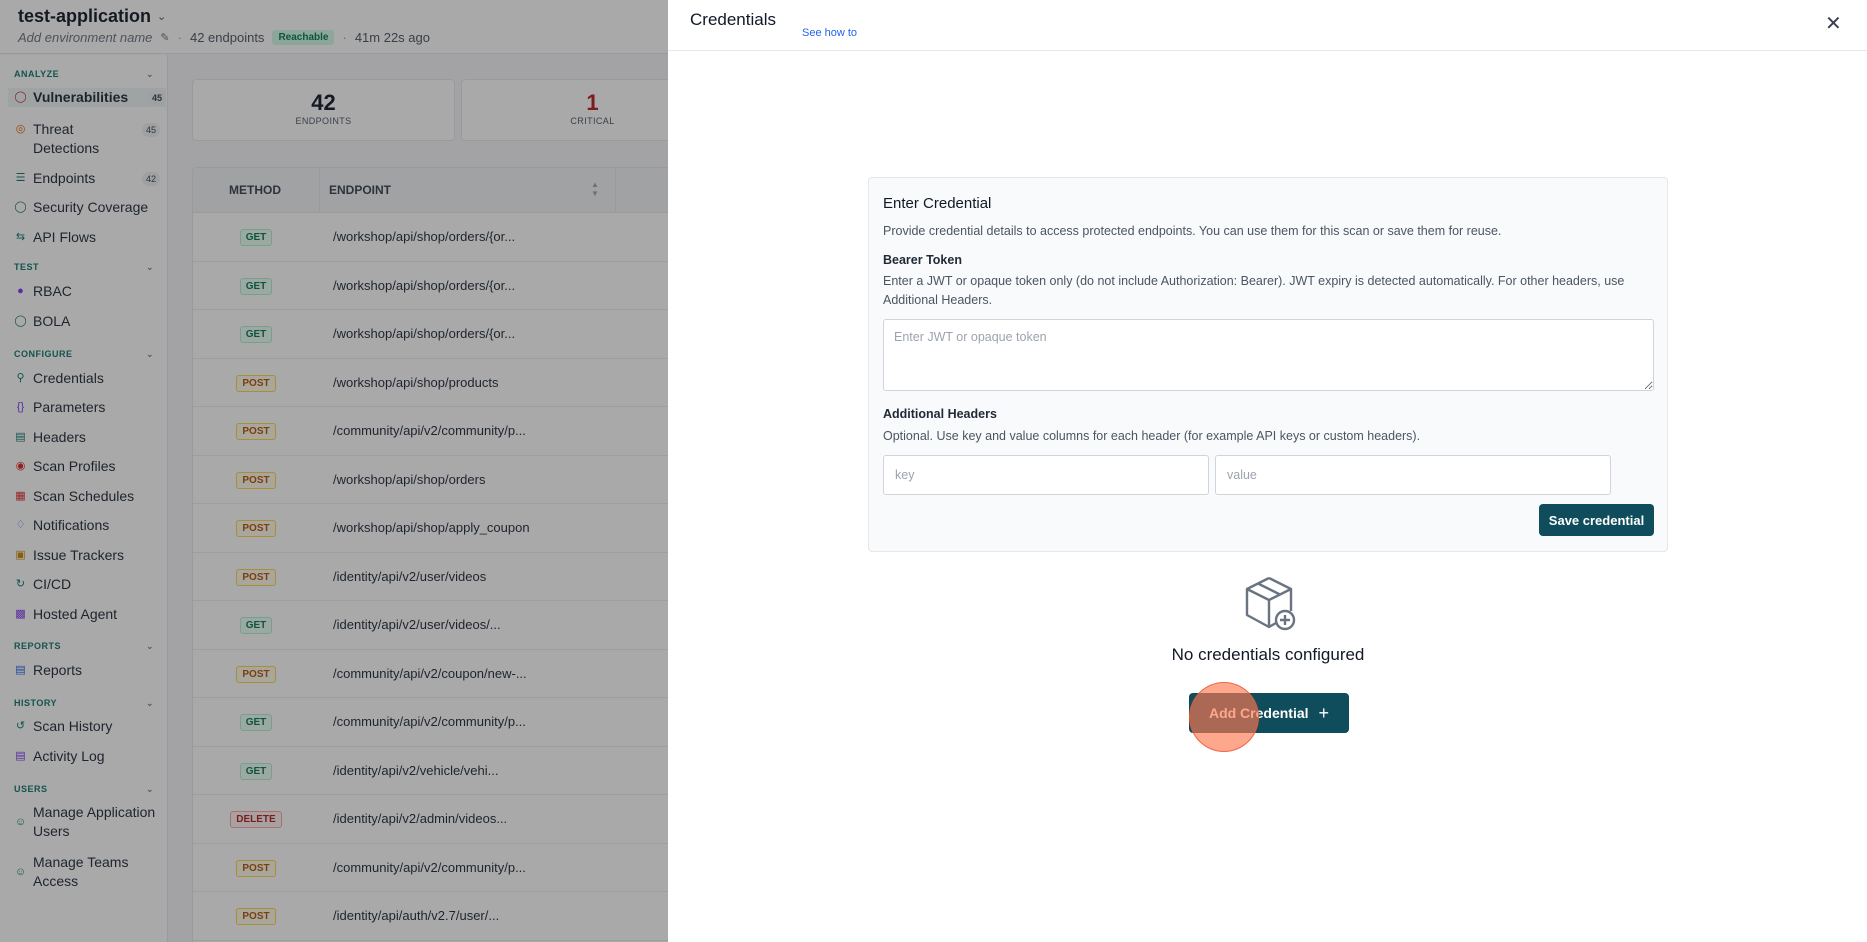  I want to click on drawer-title: Credentials, so click(733, 19).